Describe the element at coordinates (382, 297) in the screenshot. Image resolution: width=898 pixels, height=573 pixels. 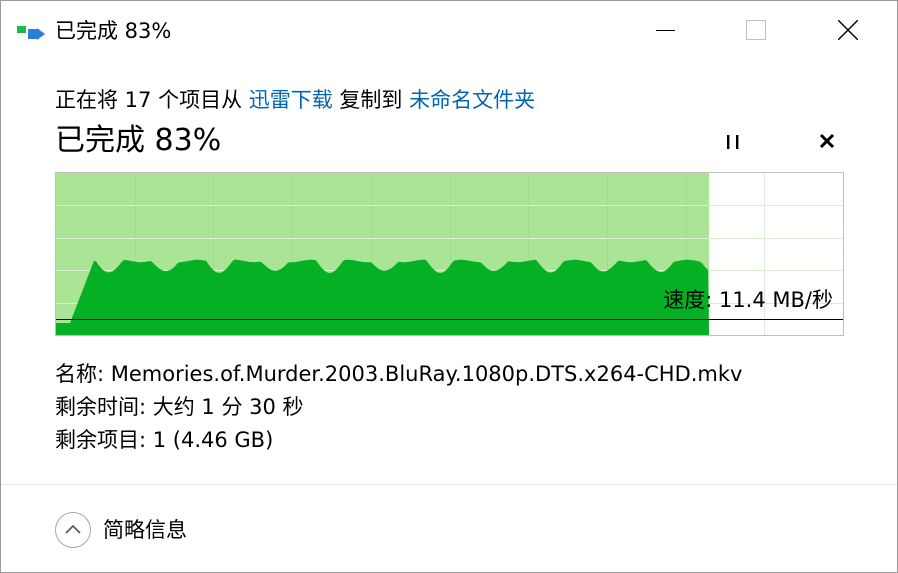
I see `speed-area` at that location.